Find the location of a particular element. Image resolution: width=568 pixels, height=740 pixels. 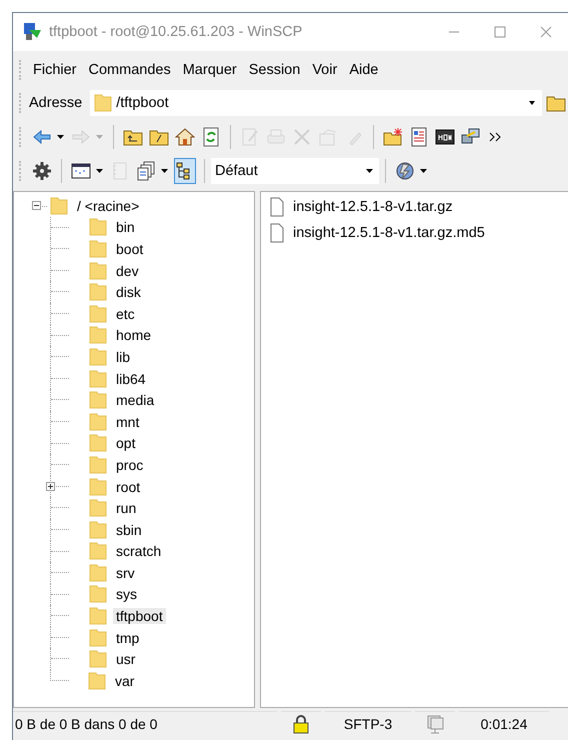

document-icon is located at coordinates (419, 137).